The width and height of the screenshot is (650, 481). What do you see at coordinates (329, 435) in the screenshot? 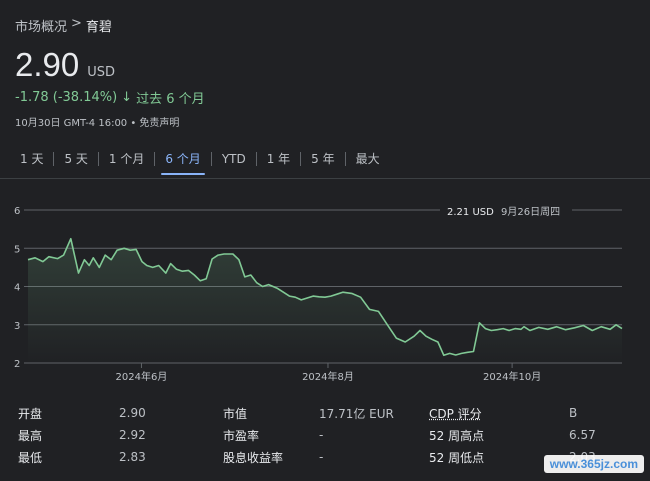
I see `stats-row: 最高 2.92 市盈率 - 52 周高点 6.57` at bounding box center [329, 435].